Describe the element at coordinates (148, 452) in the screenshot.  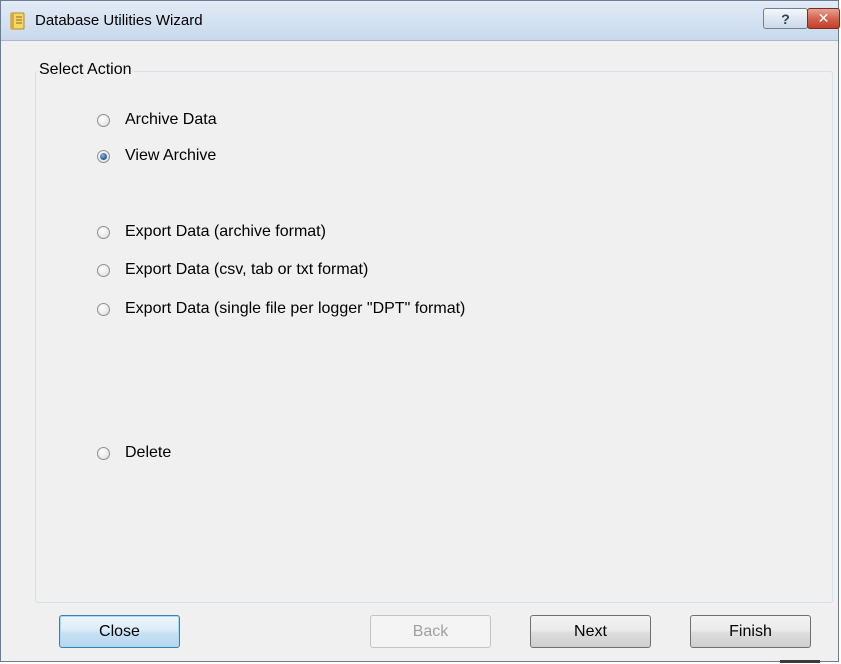
I see `radio-label: Delete` at that location.